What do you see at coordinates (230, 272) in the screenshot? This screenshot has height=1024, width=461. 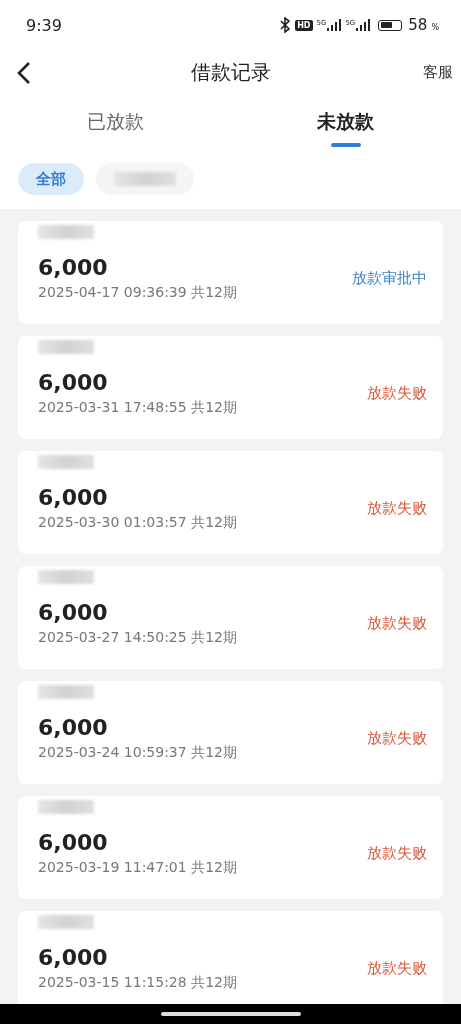 I see `record-card: 6,000 2025-04-17 09:36:39 共12期 放款审批中` at bounding box center [230, 272].